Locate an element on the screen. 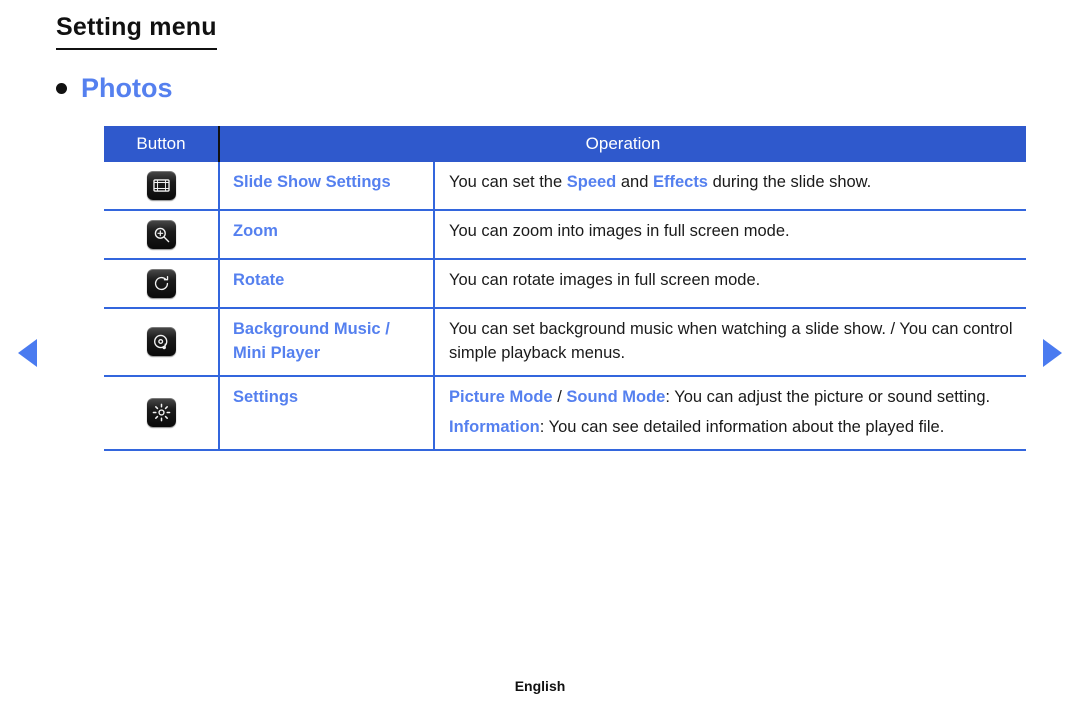 The width and height of the screenshot is (1080, 705). section-heading-label: Photos is located at coordinates (127, 88).